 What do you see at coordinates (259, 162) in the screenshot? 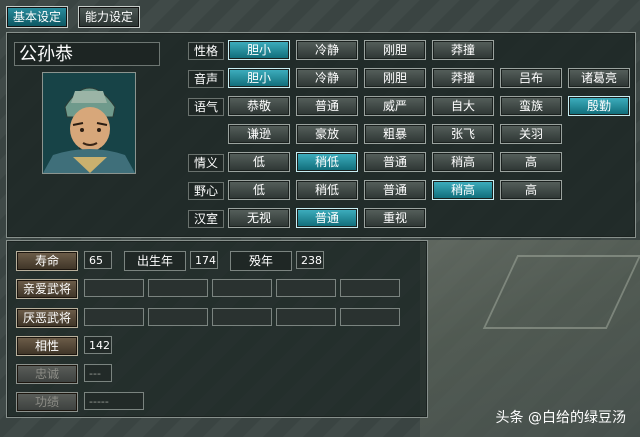
I see `righteousness-option-low: 低` at bounding box center [259, 162].